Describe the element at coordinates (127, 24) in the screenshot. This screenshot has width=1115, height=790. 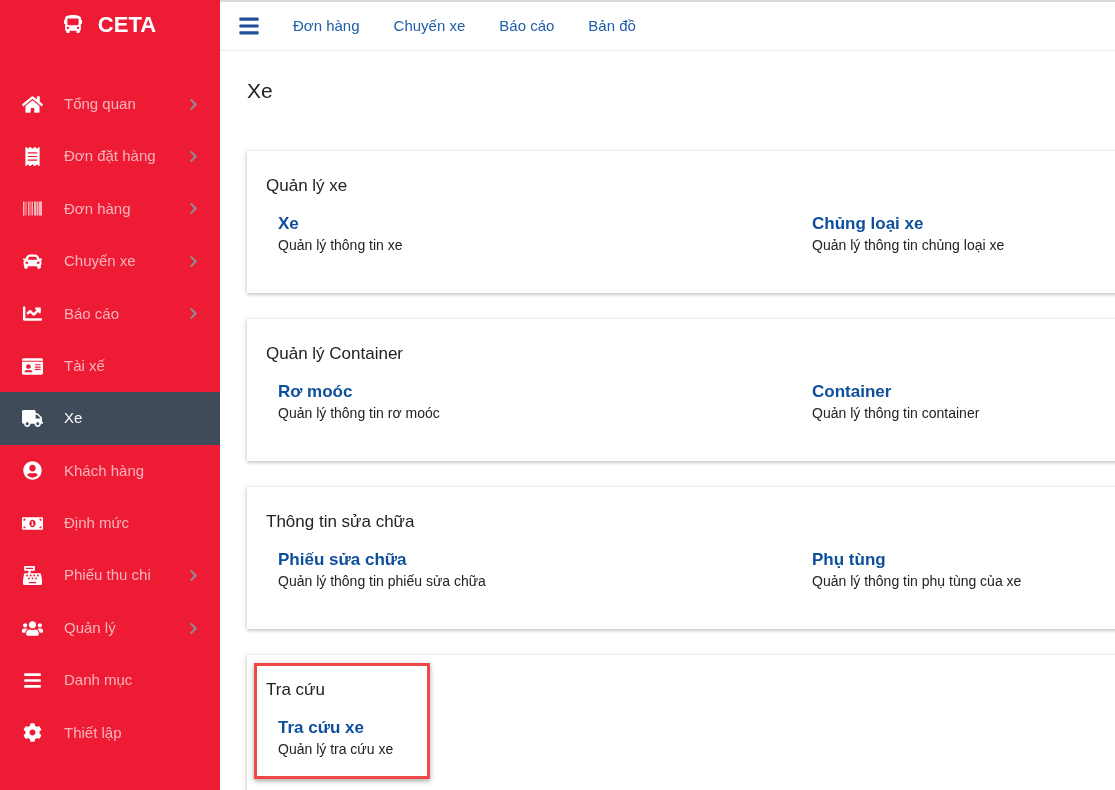
I see `app-logo: CETA` at that location.